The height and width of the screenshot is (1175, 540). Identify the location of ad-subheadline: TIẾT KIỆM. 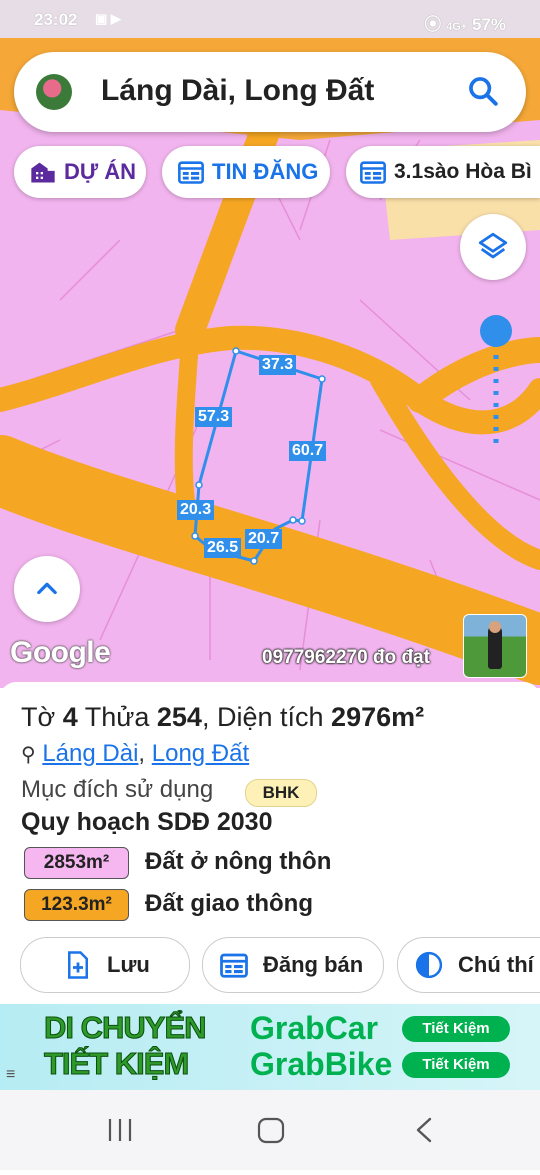
(116, 1064).